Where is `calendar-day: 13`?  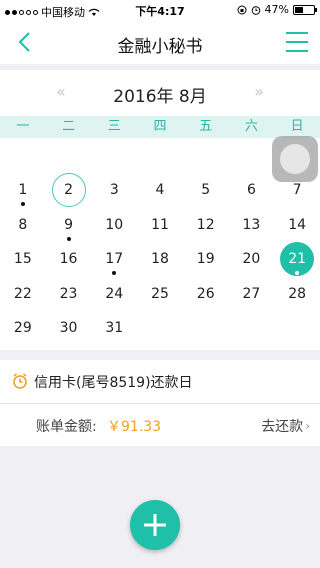 calendar-day: 13 is located at coordinates (251, 225).